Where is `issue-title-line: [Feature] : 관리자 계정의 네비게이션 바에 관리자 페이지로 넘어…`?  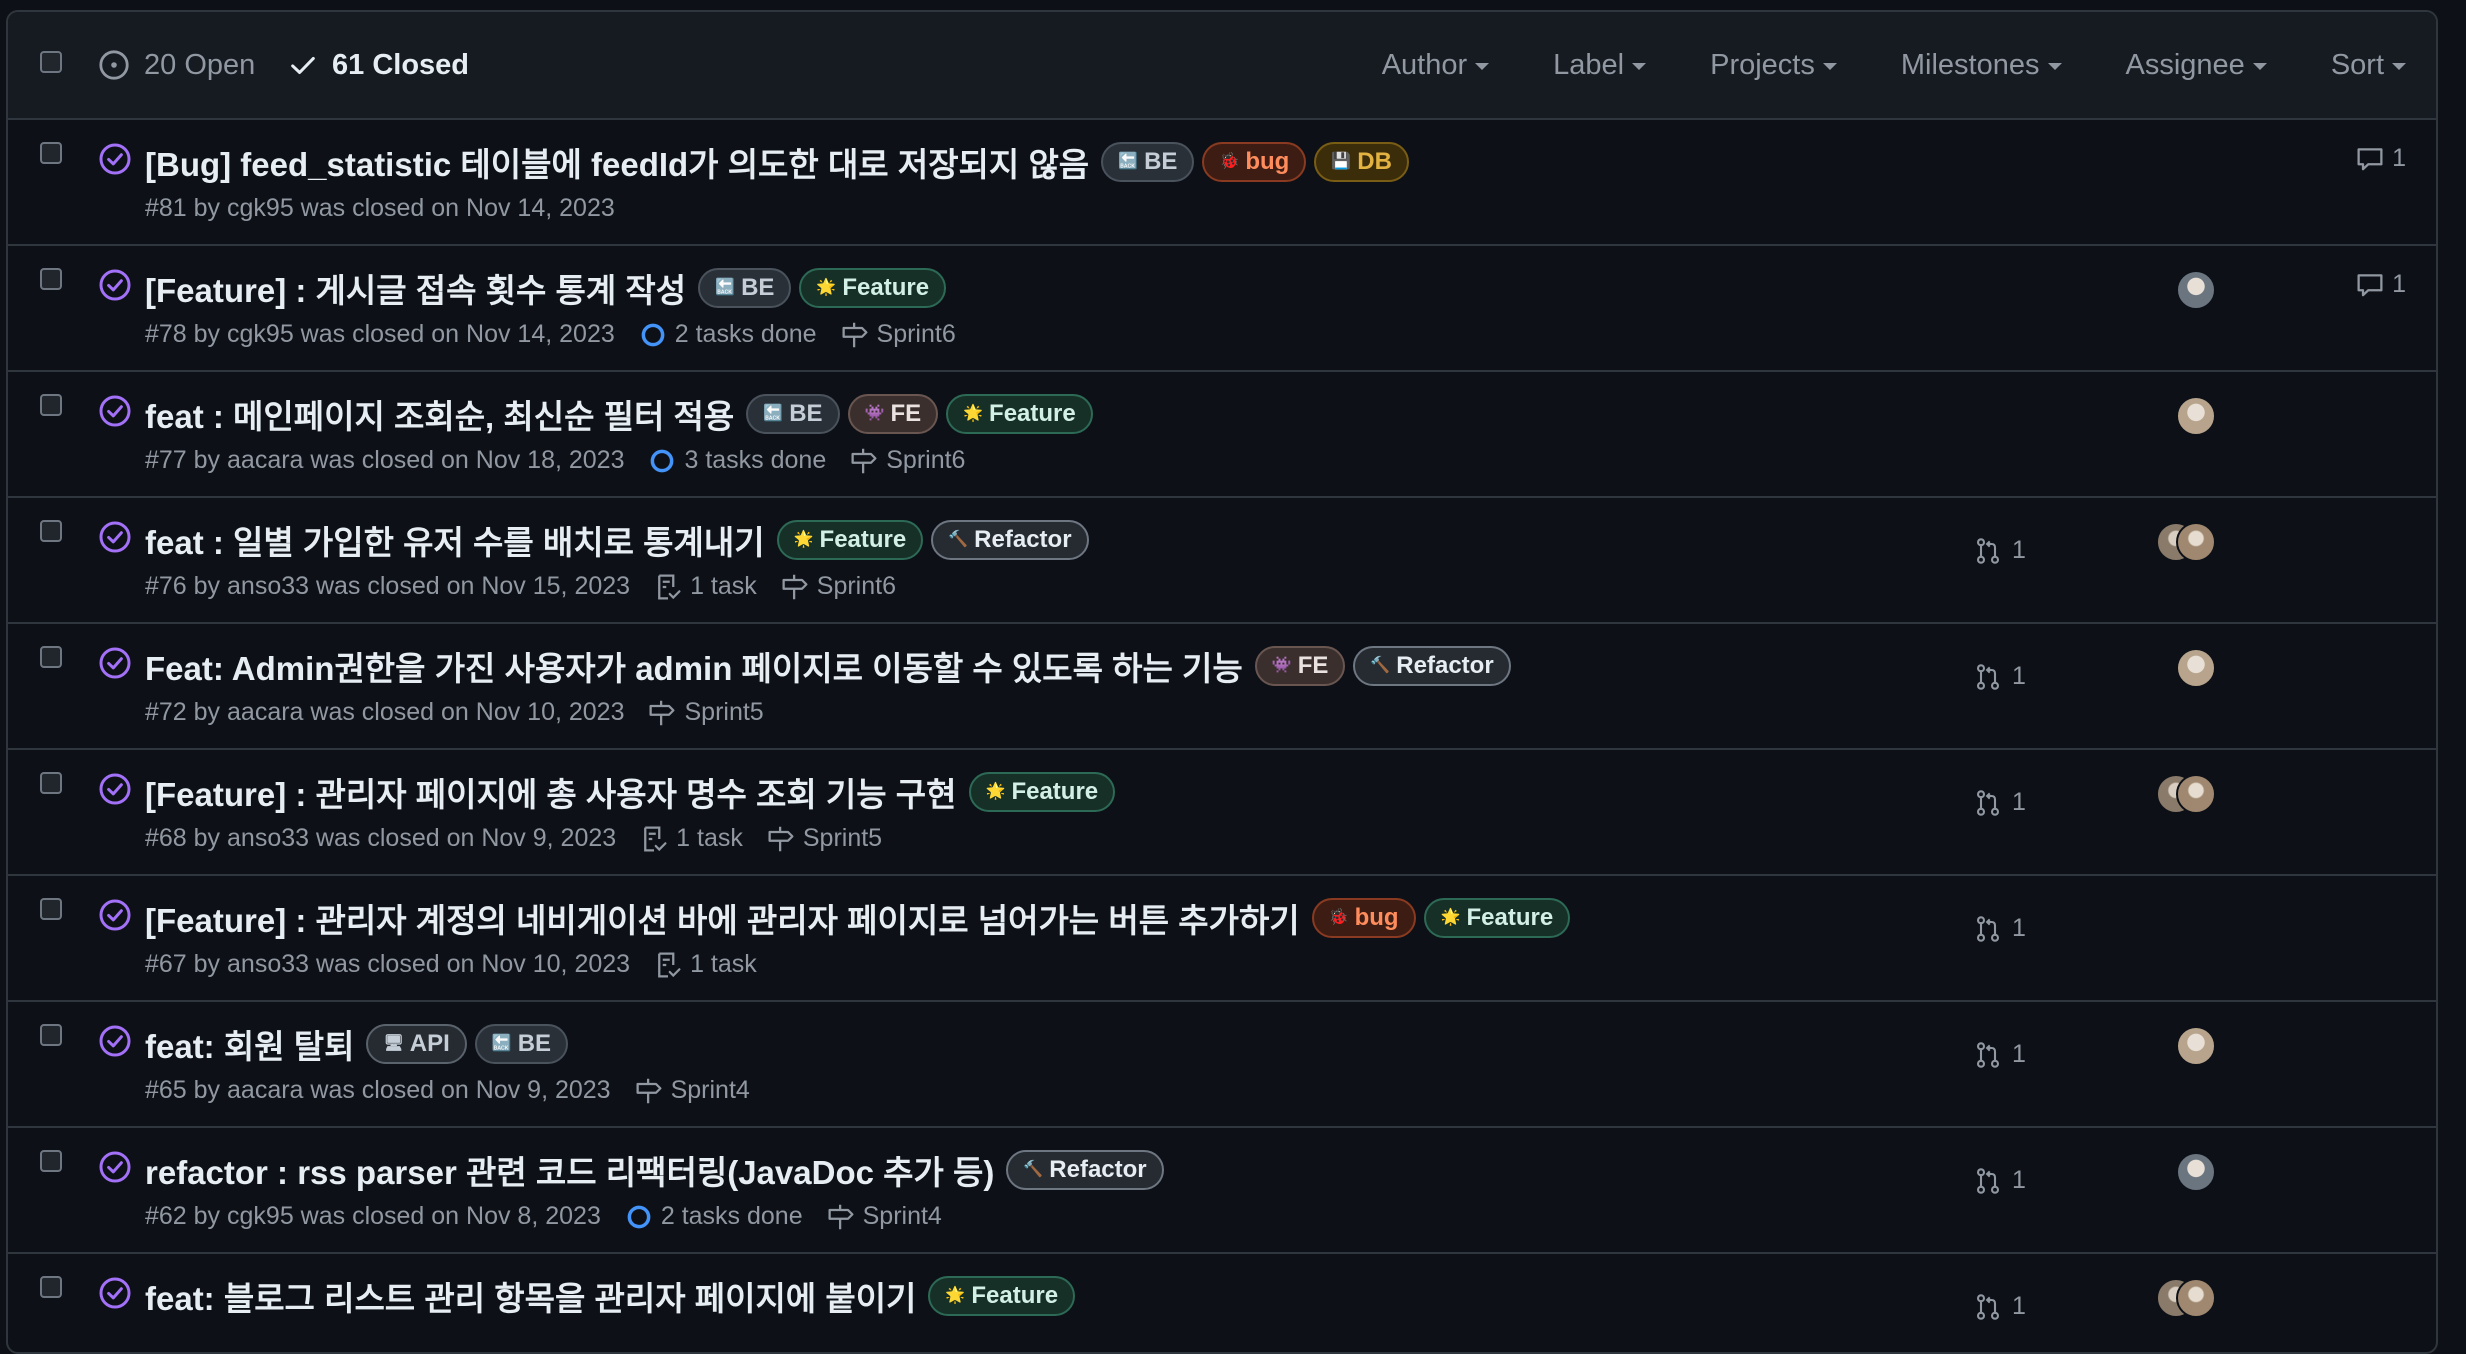 issue-title-line: [Feature] : 관리자 계정의 네비게이션 바에 관리자 페이지로 넘어… is located at coordinates (858, 918).